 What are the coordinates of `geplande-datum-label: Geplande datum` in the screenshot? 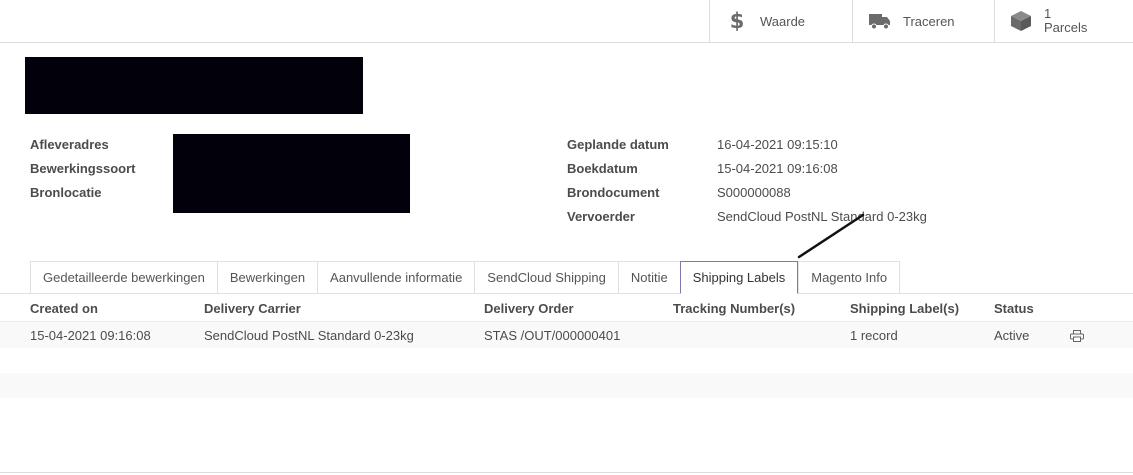 It's located at (618, 144).